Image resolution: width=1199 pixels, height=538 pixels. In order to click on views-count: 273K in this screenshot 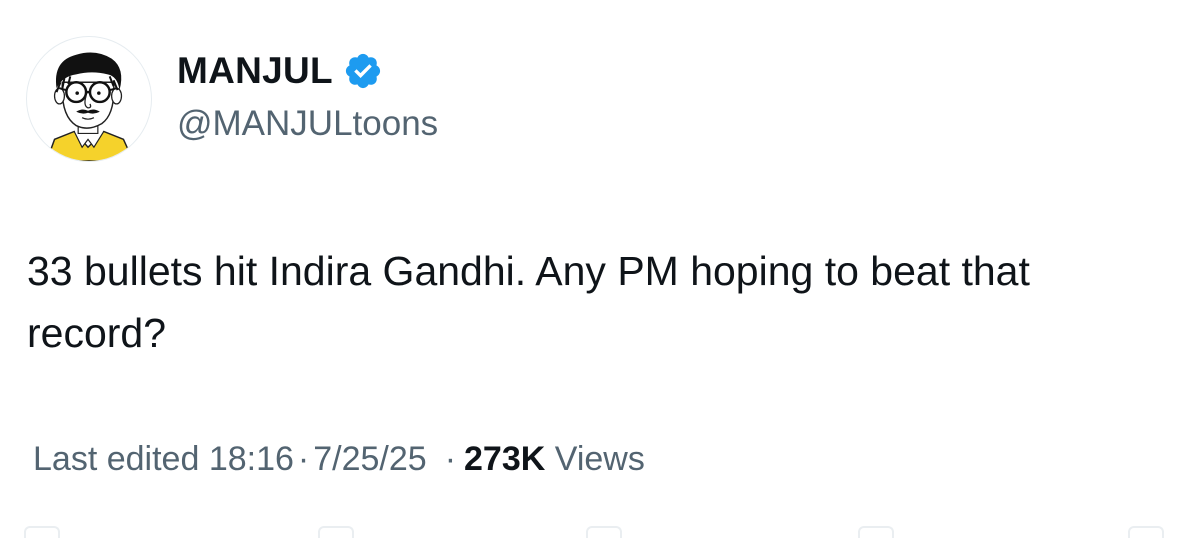, I will do `click(505, 459)`.